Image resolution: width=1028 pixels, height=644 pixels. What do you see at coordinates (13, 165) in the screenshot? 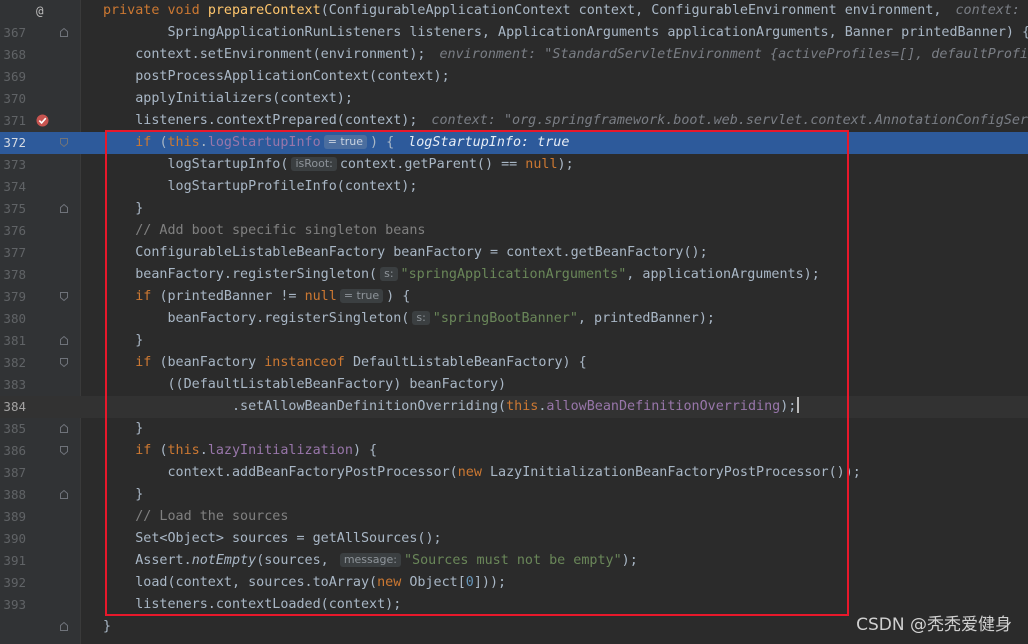
I see `line-number: 373` at bounding box center [13, 165].